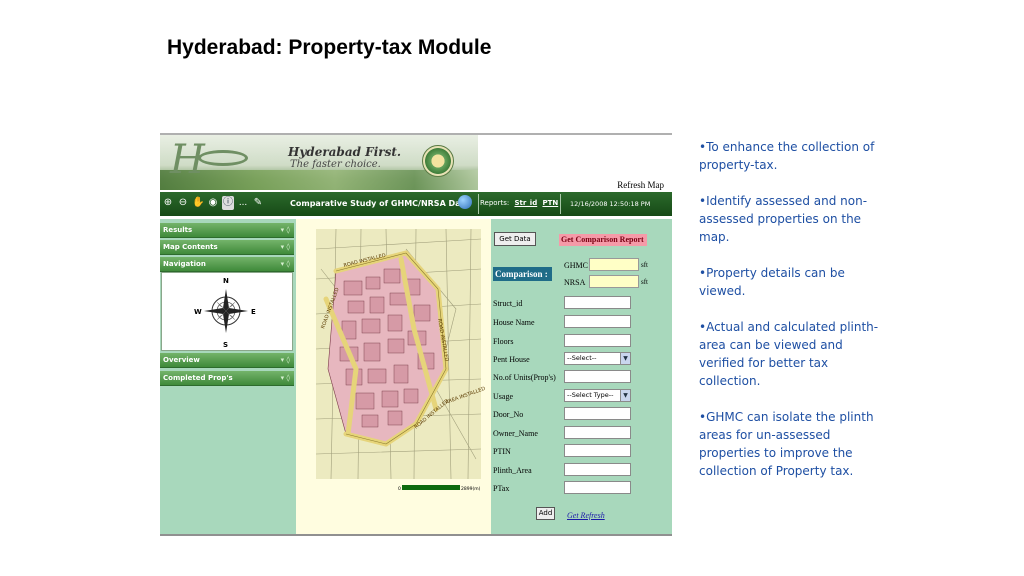  Describe the element at coordinates (610, 204) in the screenshot. I see `timestamp: 12/16/2008 12:50:18 PM` at that location.